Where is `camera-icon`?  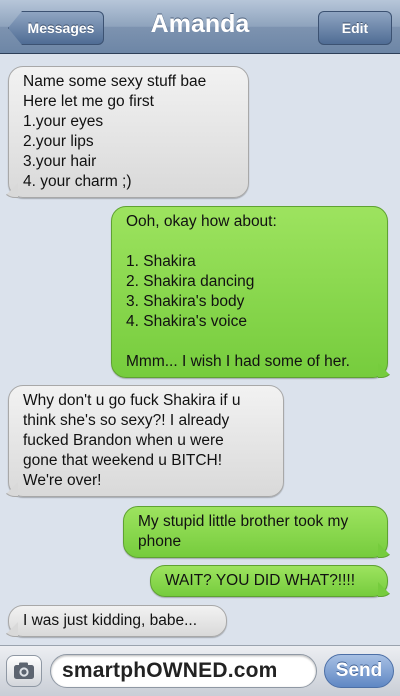
camera-icon is located at coordinates (24, 670).